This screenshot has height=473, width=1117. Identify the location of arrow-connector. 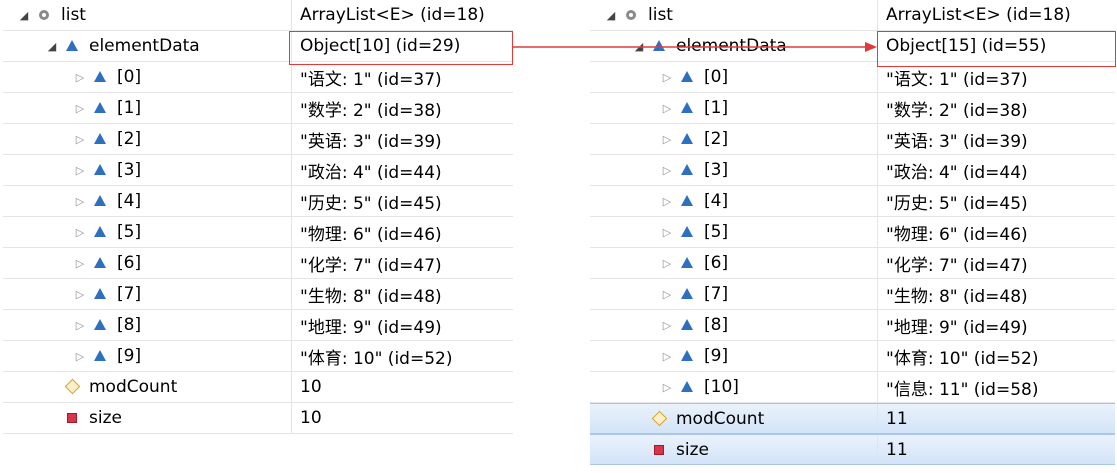
(695, 47).